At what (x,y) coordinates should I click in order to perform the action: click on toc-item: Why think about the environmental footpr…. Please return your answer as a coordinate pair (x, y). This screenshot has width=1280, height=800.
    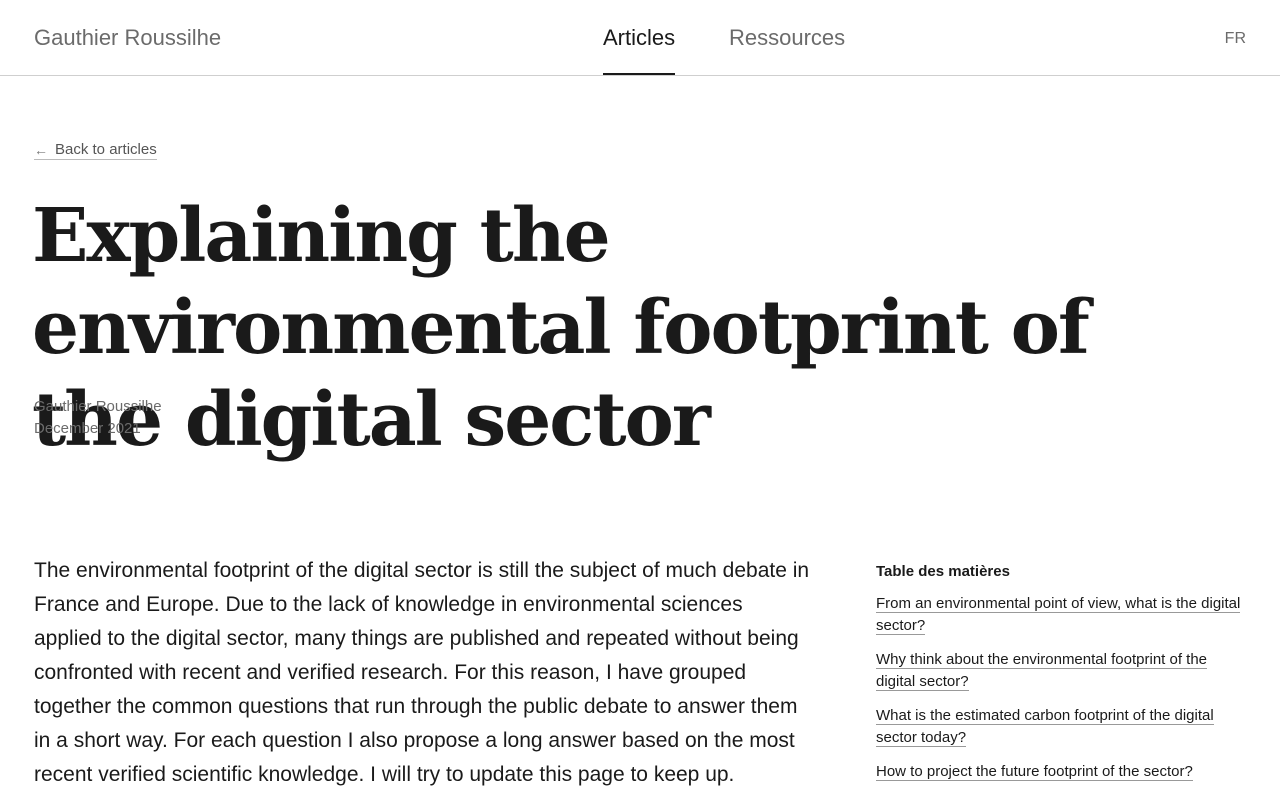
    Looking at the image, I should click on (1061, 671).